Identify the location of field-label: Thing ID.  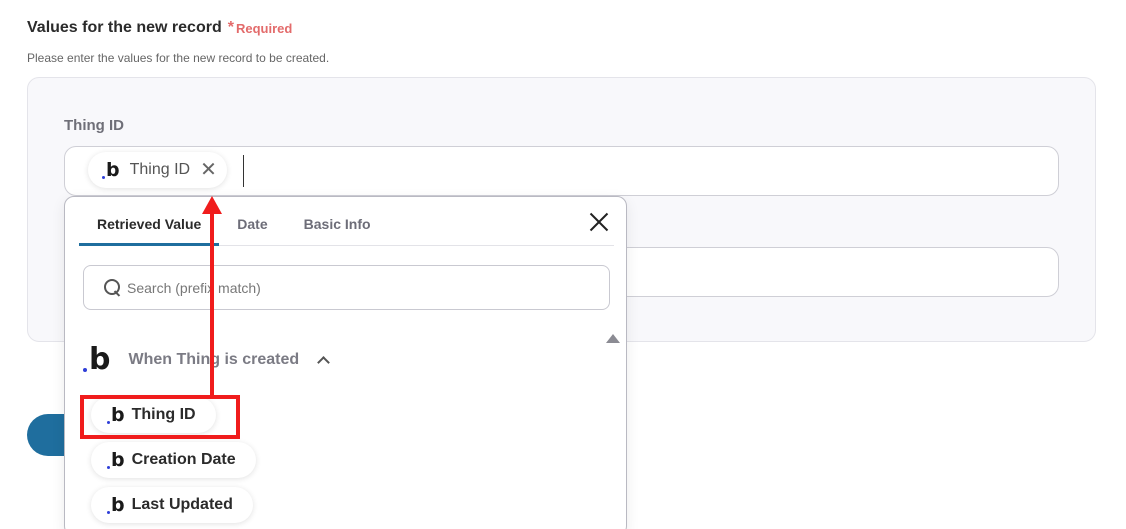
(94, 125).